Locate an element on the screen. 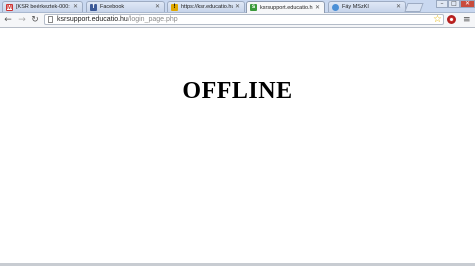 This screenshot has height=266, width=475. forward-button: → is located at coordinates (22, 20).